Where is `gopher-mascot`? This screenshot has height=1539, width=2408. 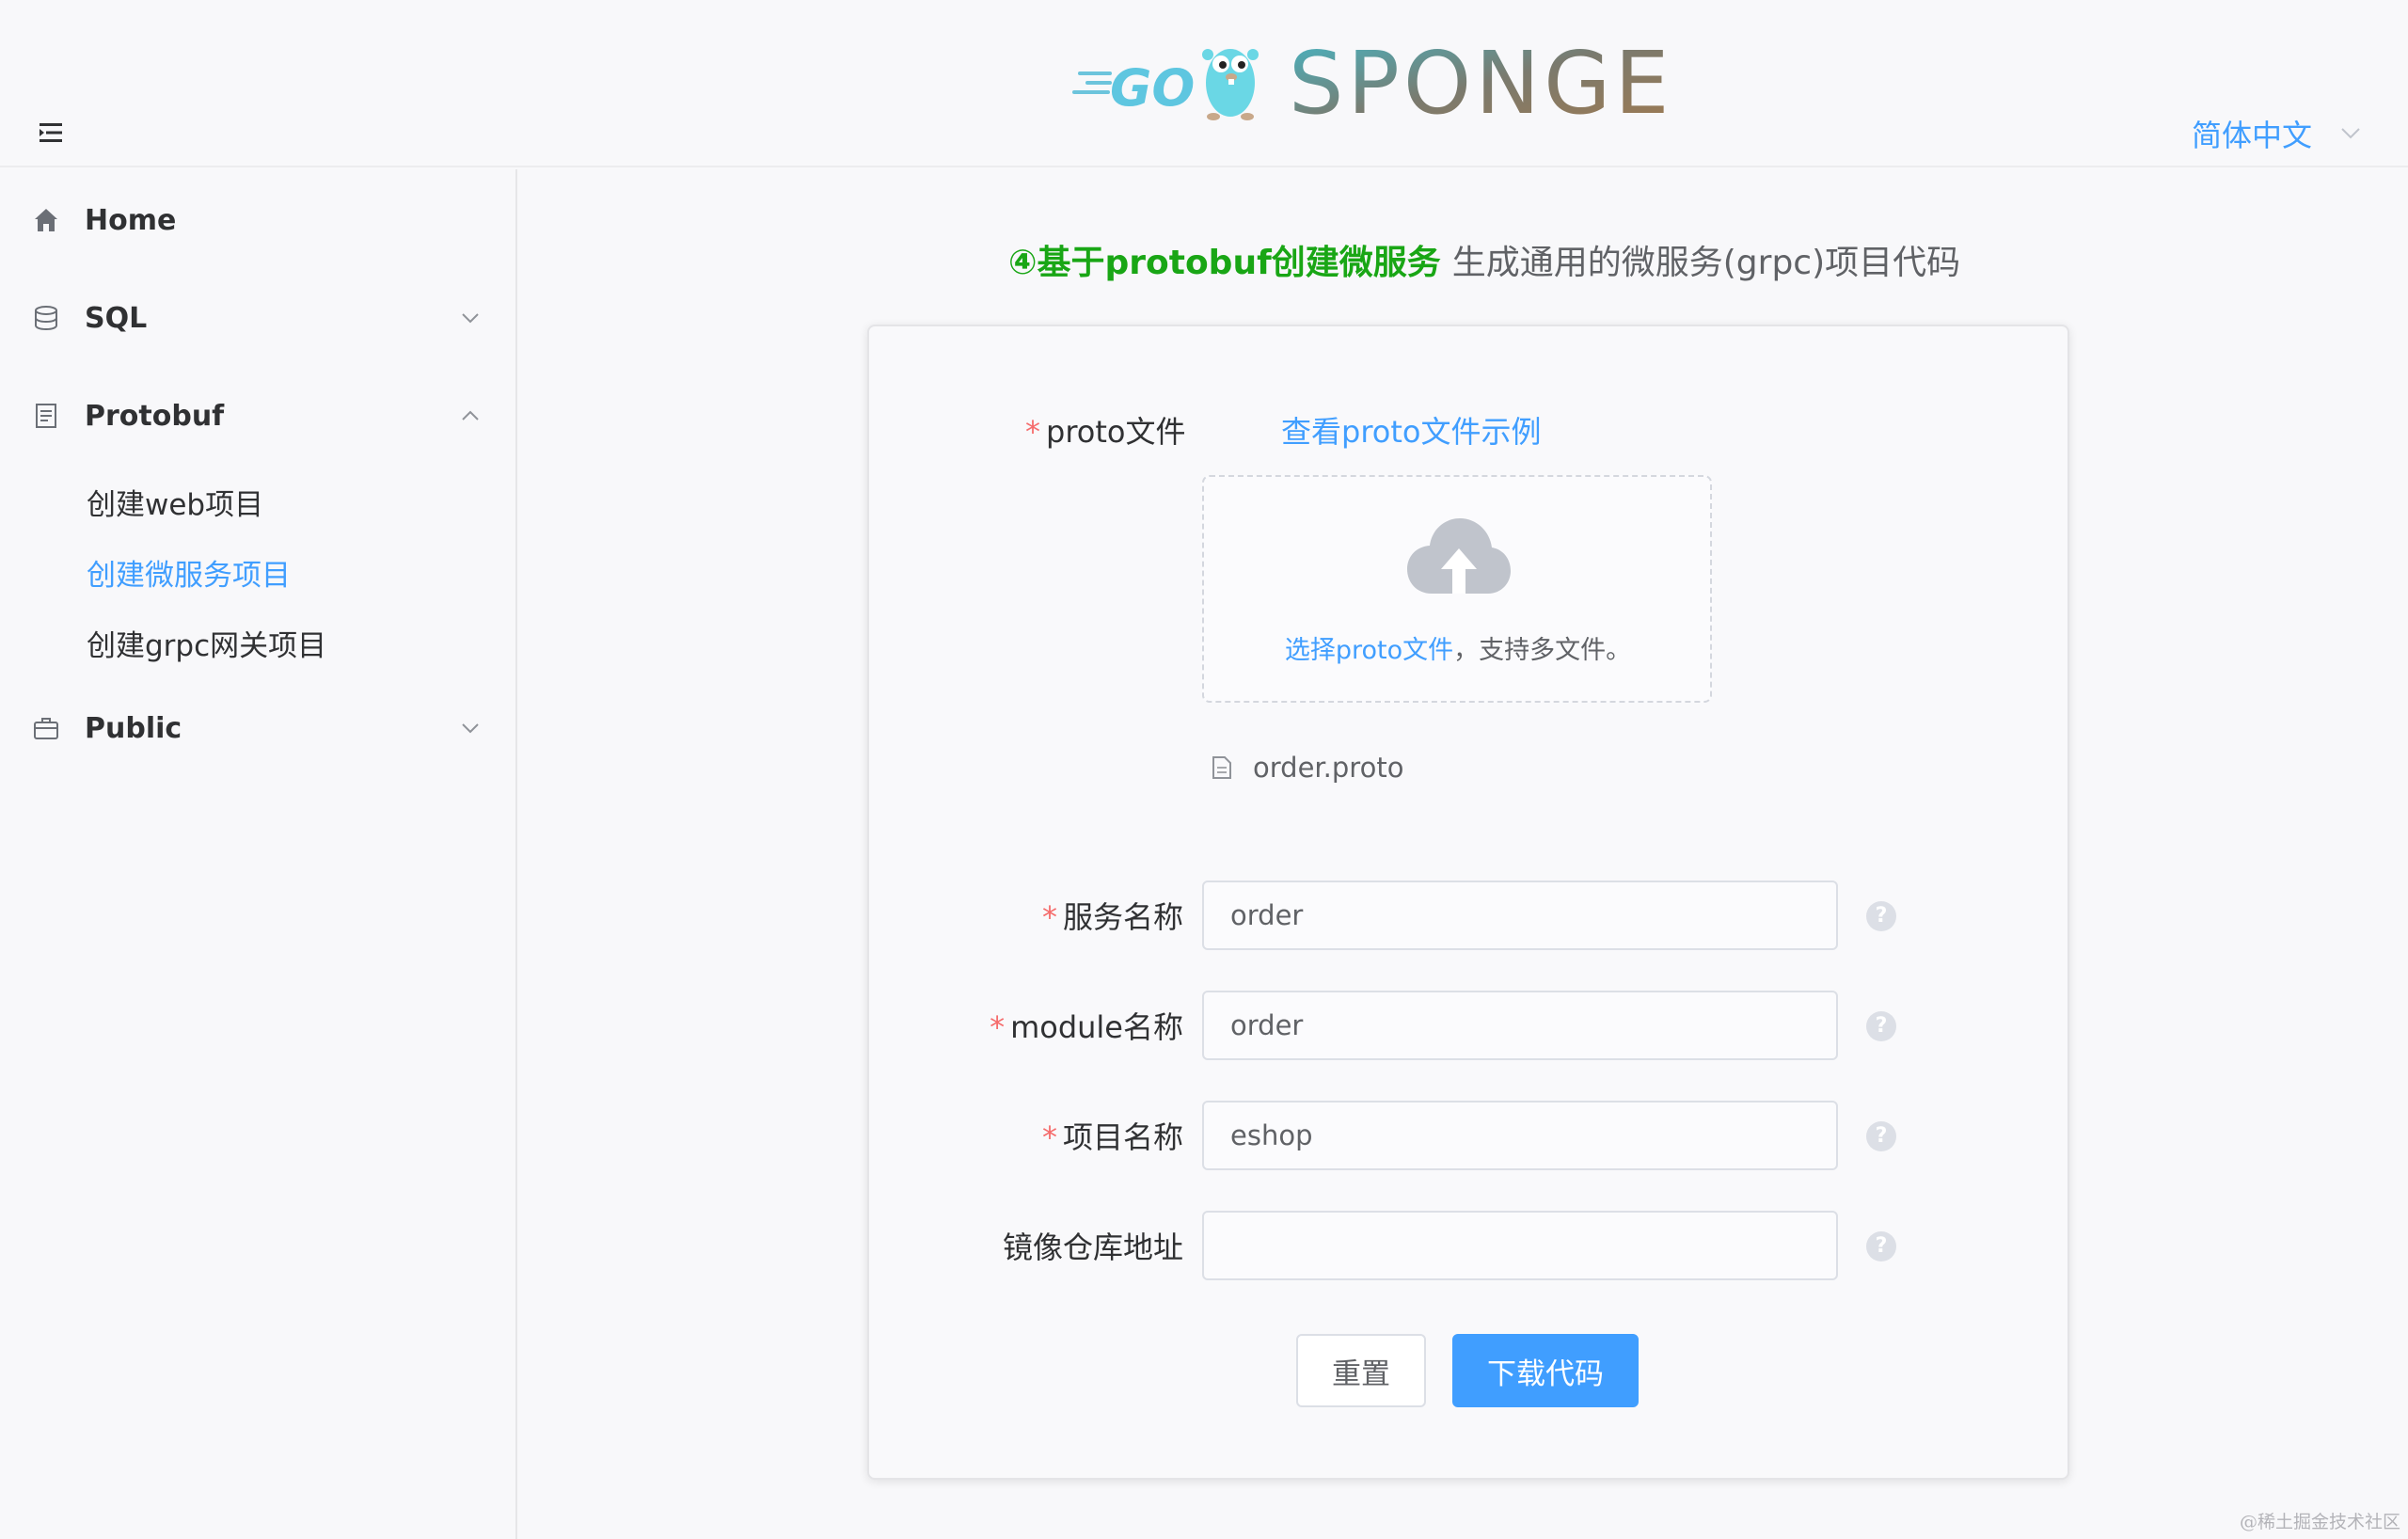
gopher-mascot is located at coordinates (1231, 84).